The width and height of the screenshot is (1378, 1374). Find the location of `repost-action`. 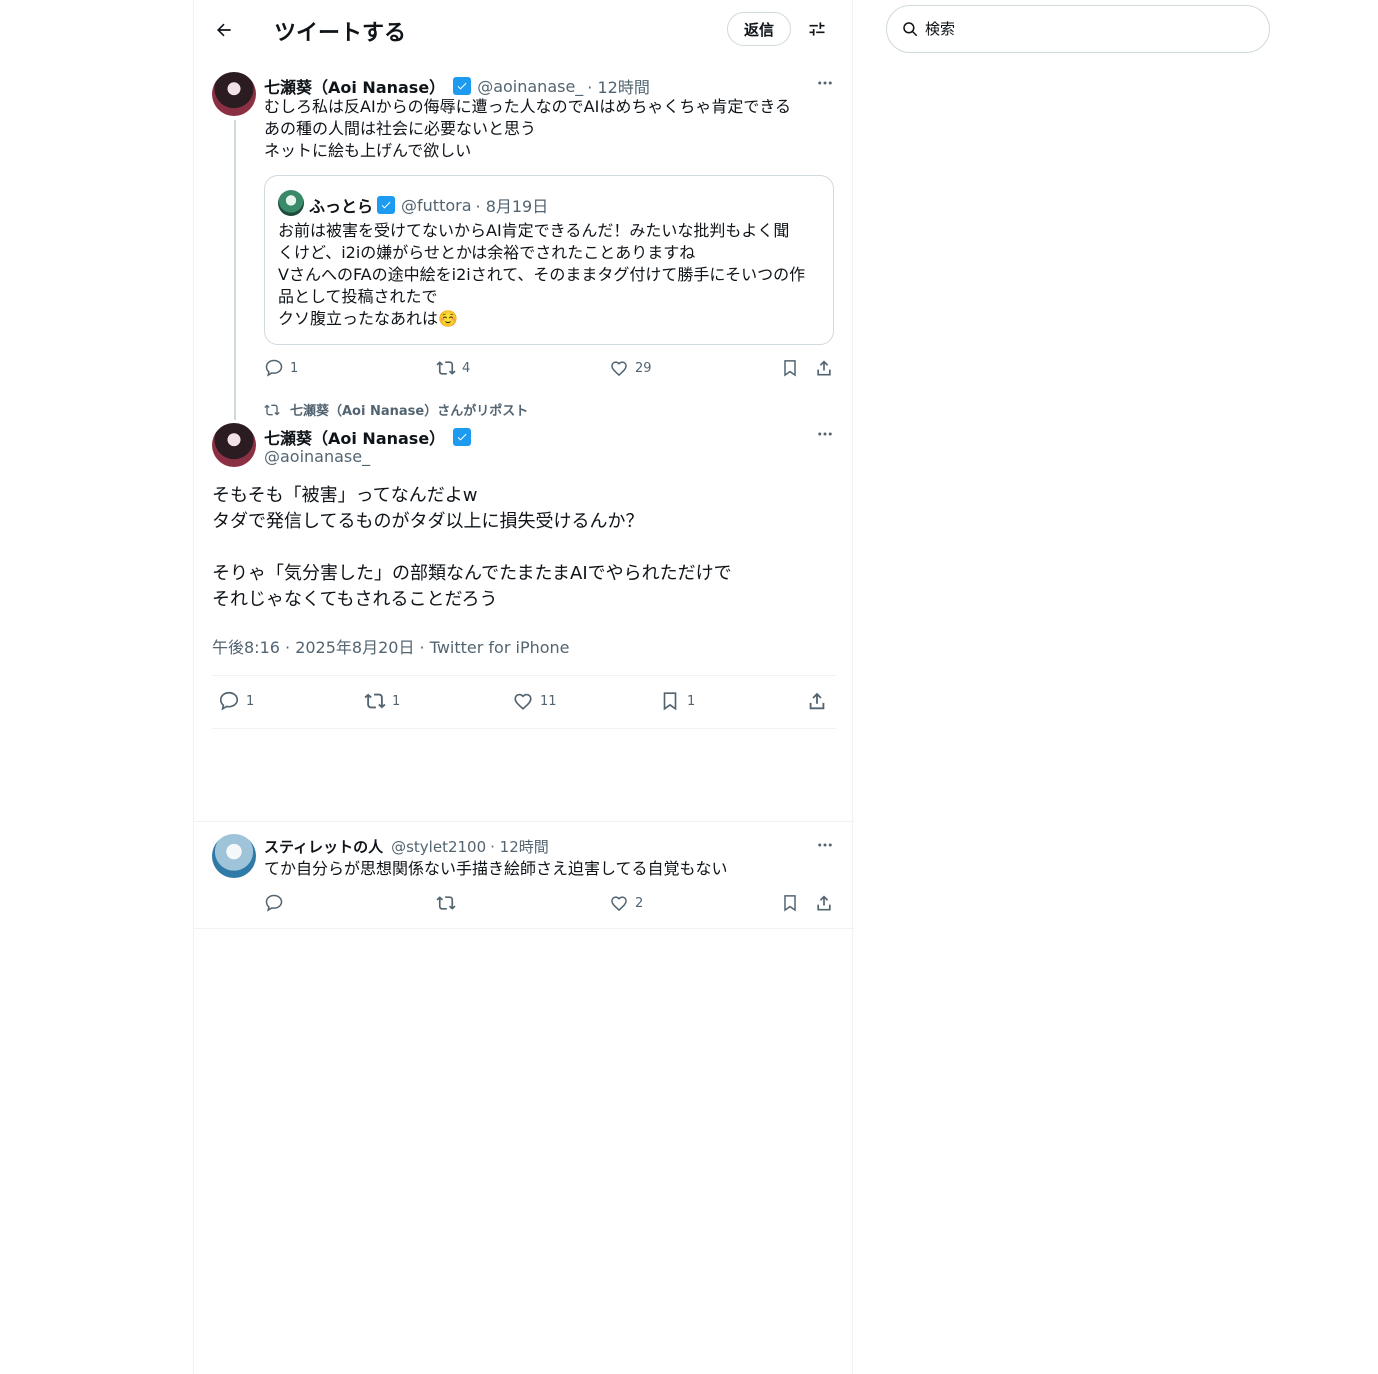

repost-action is located at coordinates (449, 903).